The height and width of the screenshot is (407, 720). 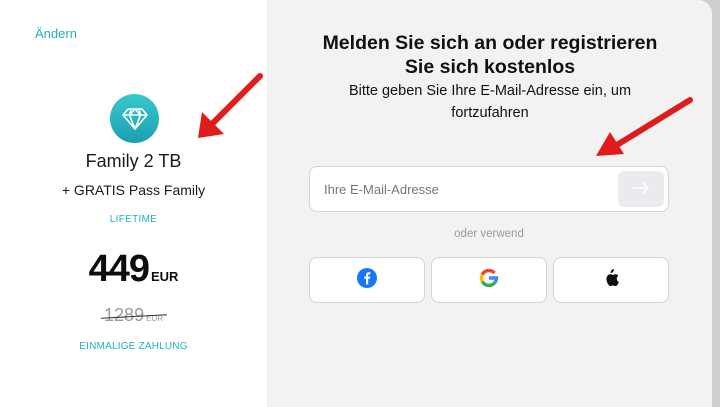 I want to click on price: 449 EUR, so click(x=133, y=269).